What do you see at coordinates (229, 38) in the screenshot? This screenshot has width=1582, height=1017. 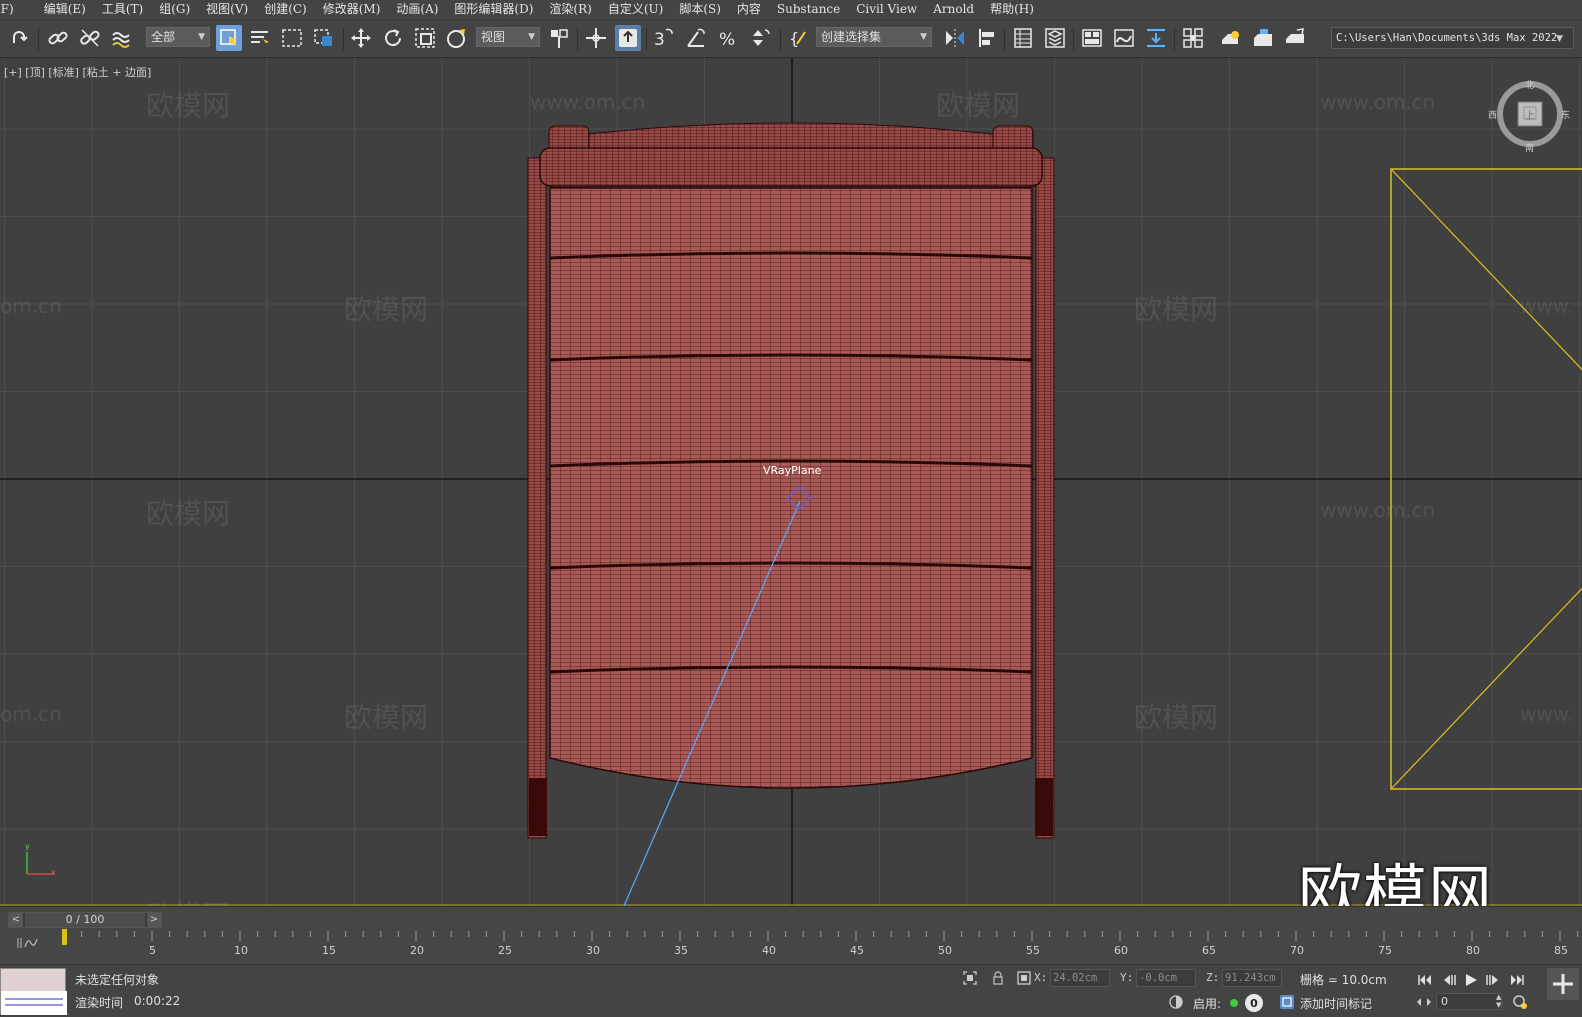 I see `select-object-button` at bounding box center [229, 38].